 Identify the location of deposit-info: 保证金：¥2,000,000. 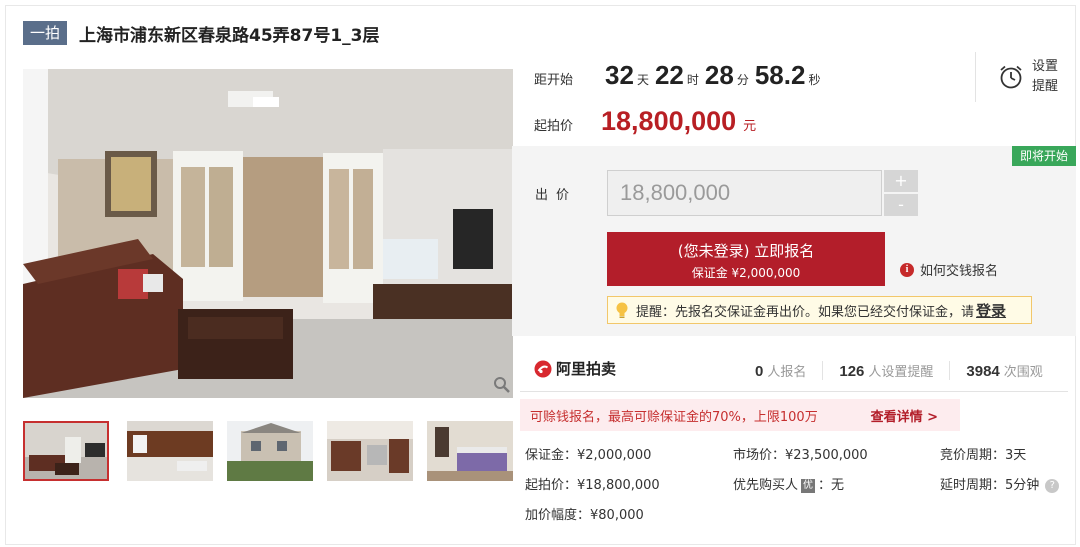
(588, 455).